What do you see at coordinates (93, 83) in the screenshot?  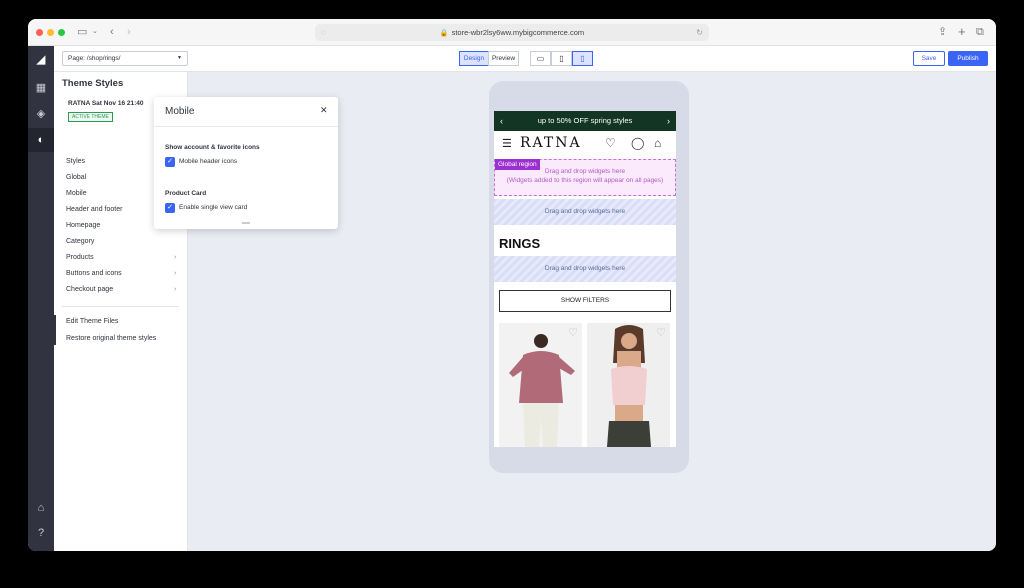 I see `panel-title: Theme Styles` at bounding box center [93, 83].